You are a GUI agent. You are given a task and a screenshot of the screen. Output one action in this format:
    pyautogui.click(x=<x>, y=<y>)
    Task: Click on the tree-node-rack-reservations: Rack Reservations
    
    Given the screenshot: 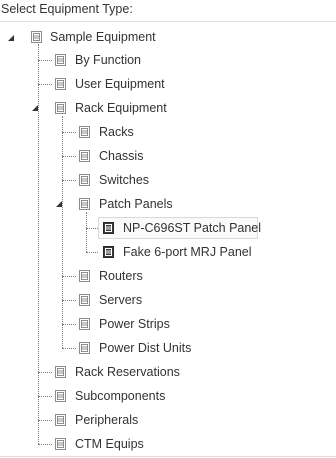 What is the action you would take?
    pyautogui.click(x=110, y=372)
    